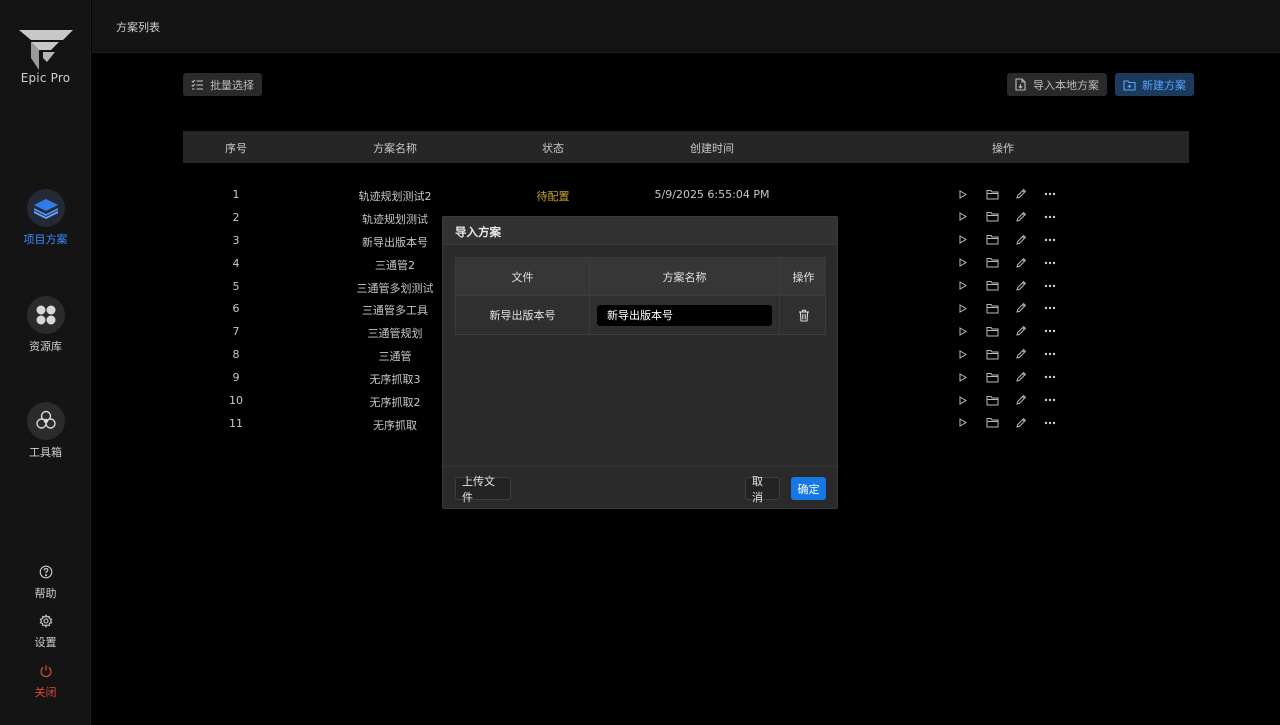  Describe the element at coordinates (45, 593) in the screenshot. I see `help-label: 帮助` at that location.